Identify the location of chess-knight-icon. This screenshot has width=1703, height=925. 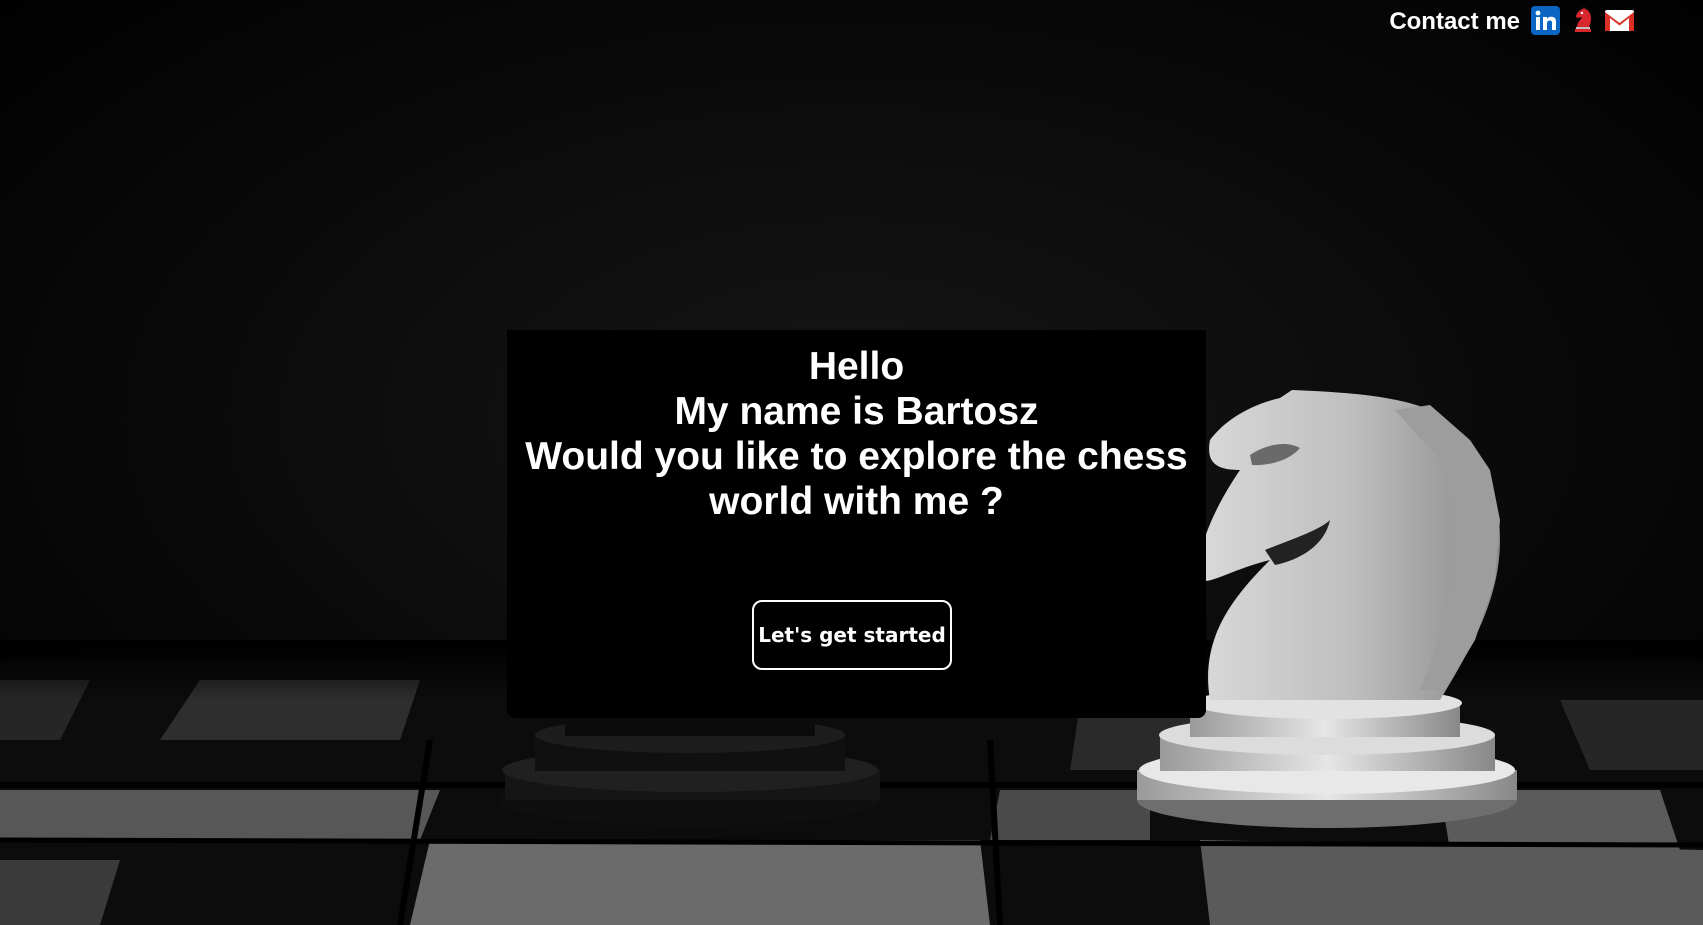
(1583, 19).